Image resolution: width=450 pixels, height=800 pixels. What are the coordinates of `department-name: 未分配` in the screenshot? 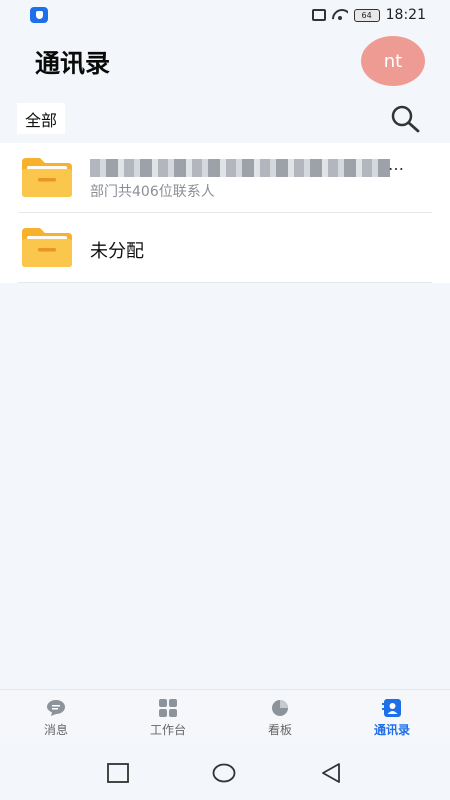 It's located at (117, 251).